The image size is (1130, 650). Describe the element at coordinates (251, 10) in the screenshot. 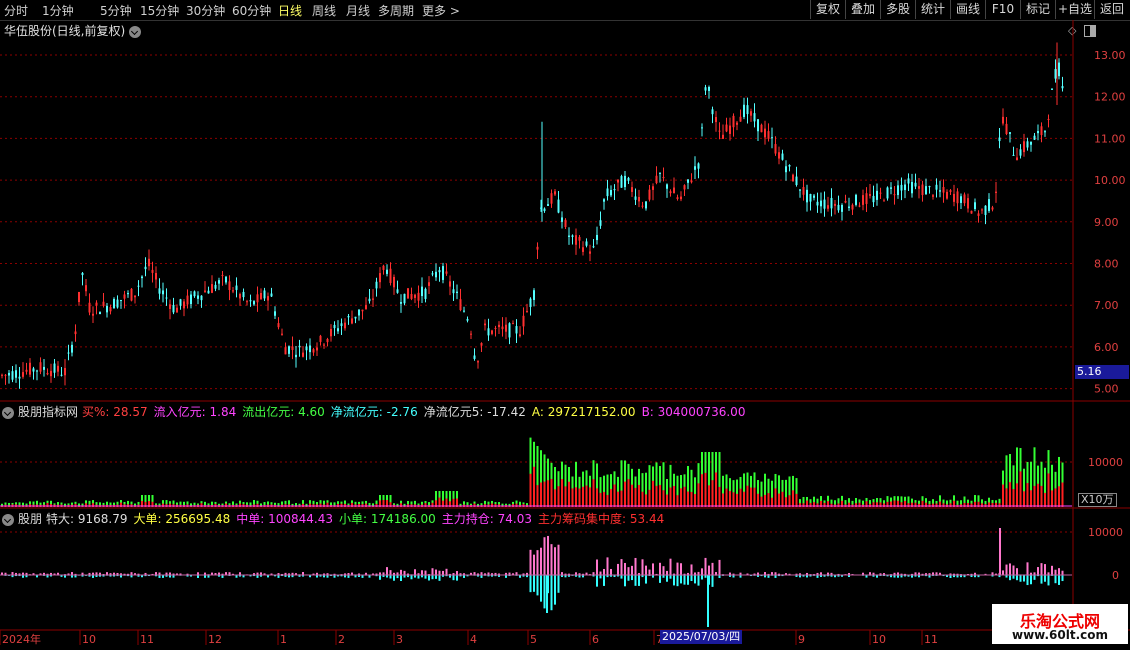

I see `tab-60min: 60分钟` at that location.